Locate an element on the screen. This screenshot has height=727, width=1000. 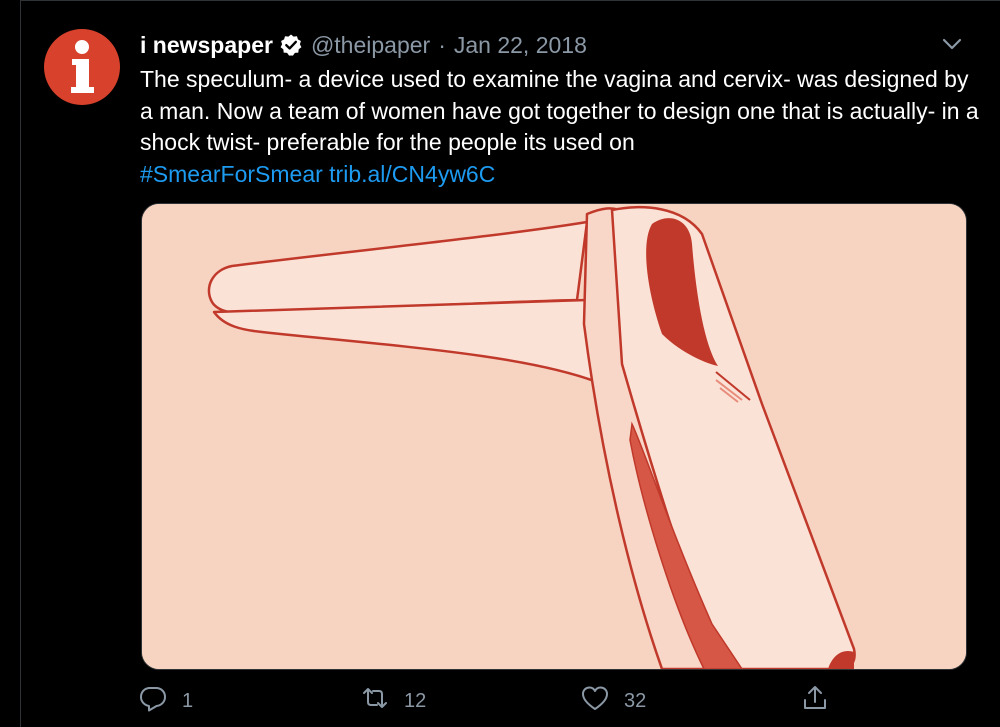
verified-badge-icon is located at coordinates (291, 45).